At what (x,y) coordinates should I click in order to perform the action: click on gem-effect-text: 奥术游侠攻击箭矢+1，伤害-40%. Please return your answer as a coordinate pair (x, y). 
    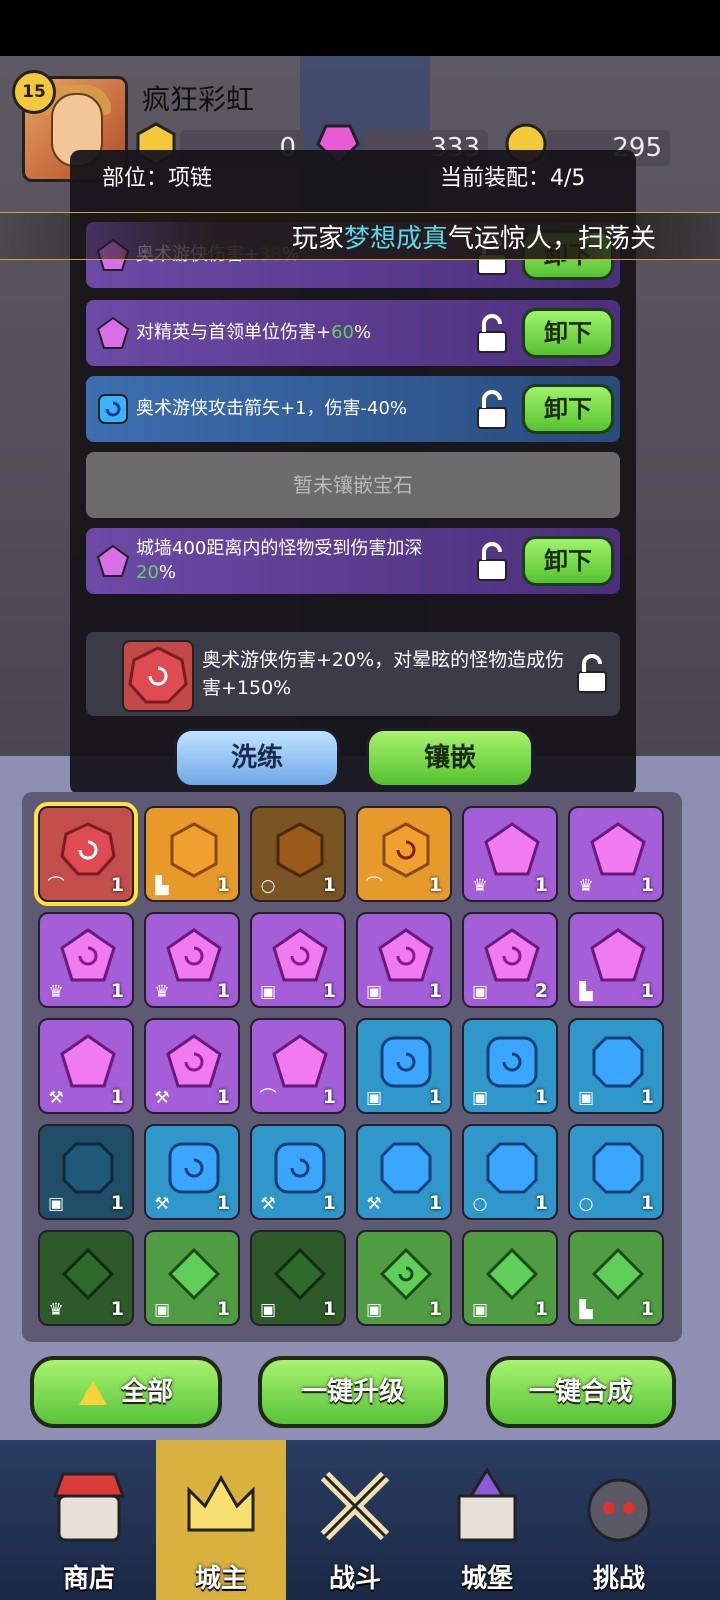
    Looking at the image, I should click on (272, 408).